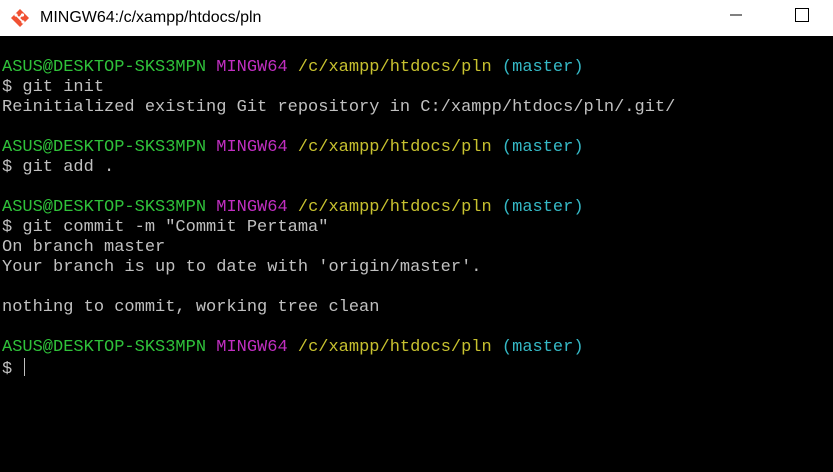 The height and width of the screenshot is (472, 833). Describe the element at coordinates (416, 18) in the screenshot. I see `title-bar: MINGW64:/c/xampp/htdocs/pln` at that location.